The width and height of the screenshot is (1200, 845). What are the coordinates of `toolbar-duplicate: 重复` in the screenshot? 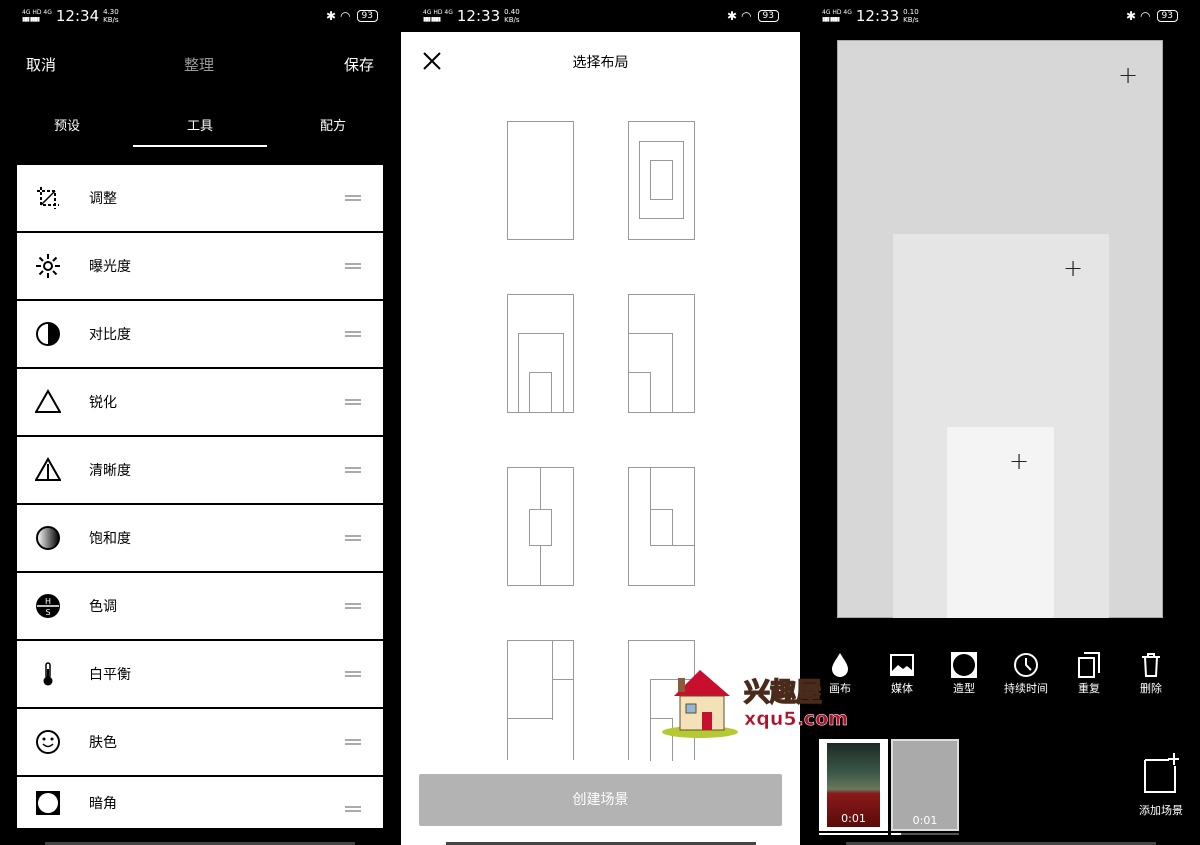 It's located at (1089, 673).